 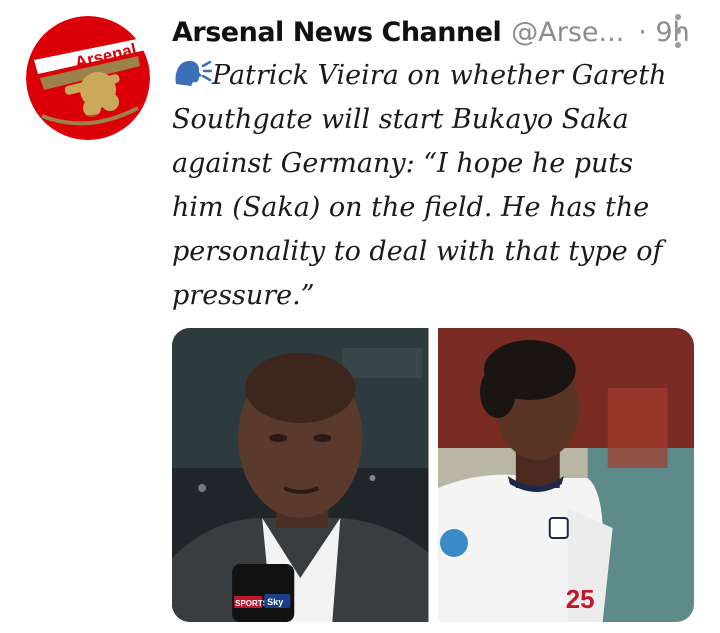 What do you see at coordinates (678, 31) in the screenshot?
I see `more-options-icon` at bounding box center [678, 31].